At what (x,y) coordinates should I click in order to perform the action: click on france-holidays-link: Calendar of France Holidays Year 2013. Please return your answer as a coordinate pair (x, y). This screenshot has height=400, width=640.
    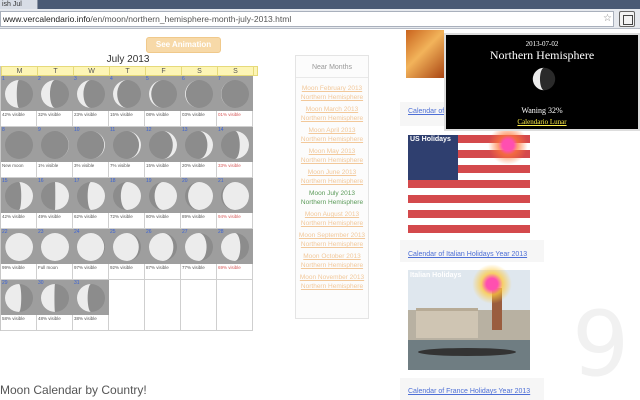
    Looking at the image, I should click on (469, 391).